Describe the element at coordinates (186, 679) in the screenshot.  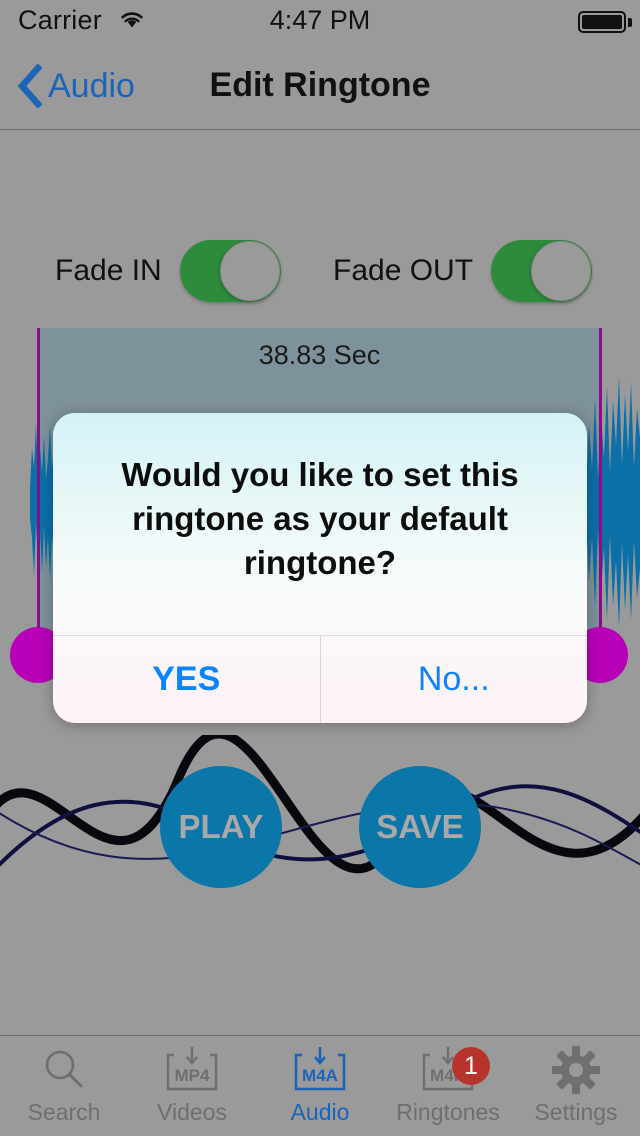
I see `dialog-yes-button: YES` at that location.